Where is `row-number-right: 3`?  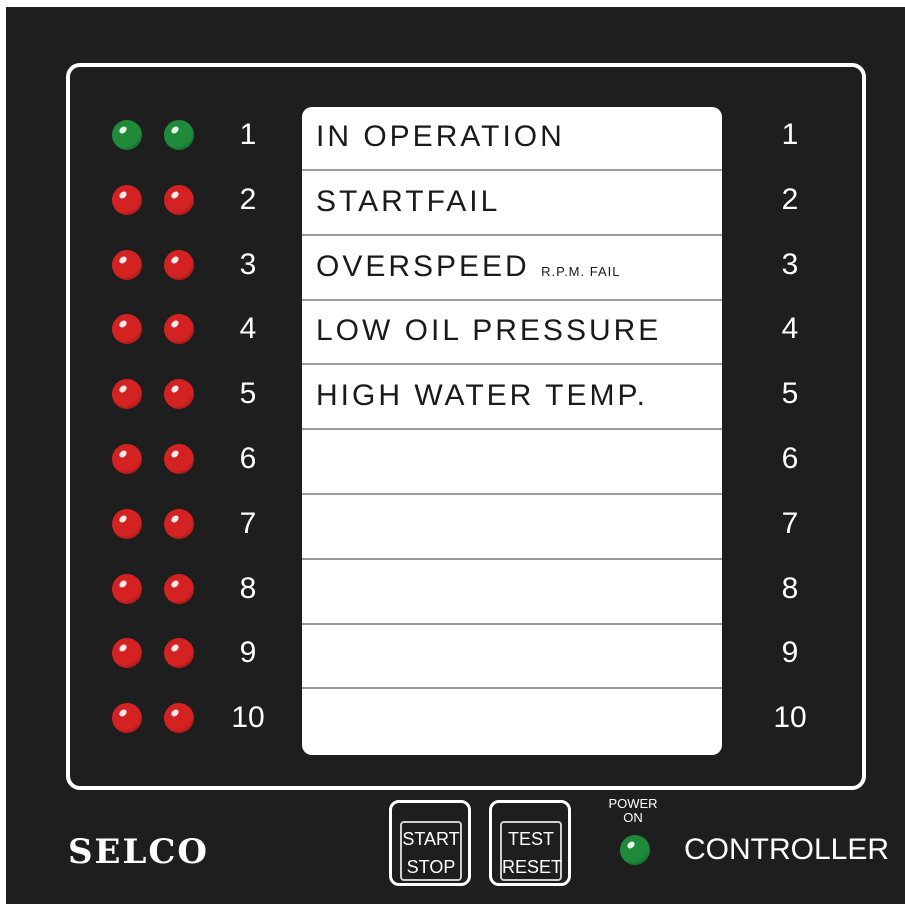
row-number-right: 3 is located at coordinates (790, 264).